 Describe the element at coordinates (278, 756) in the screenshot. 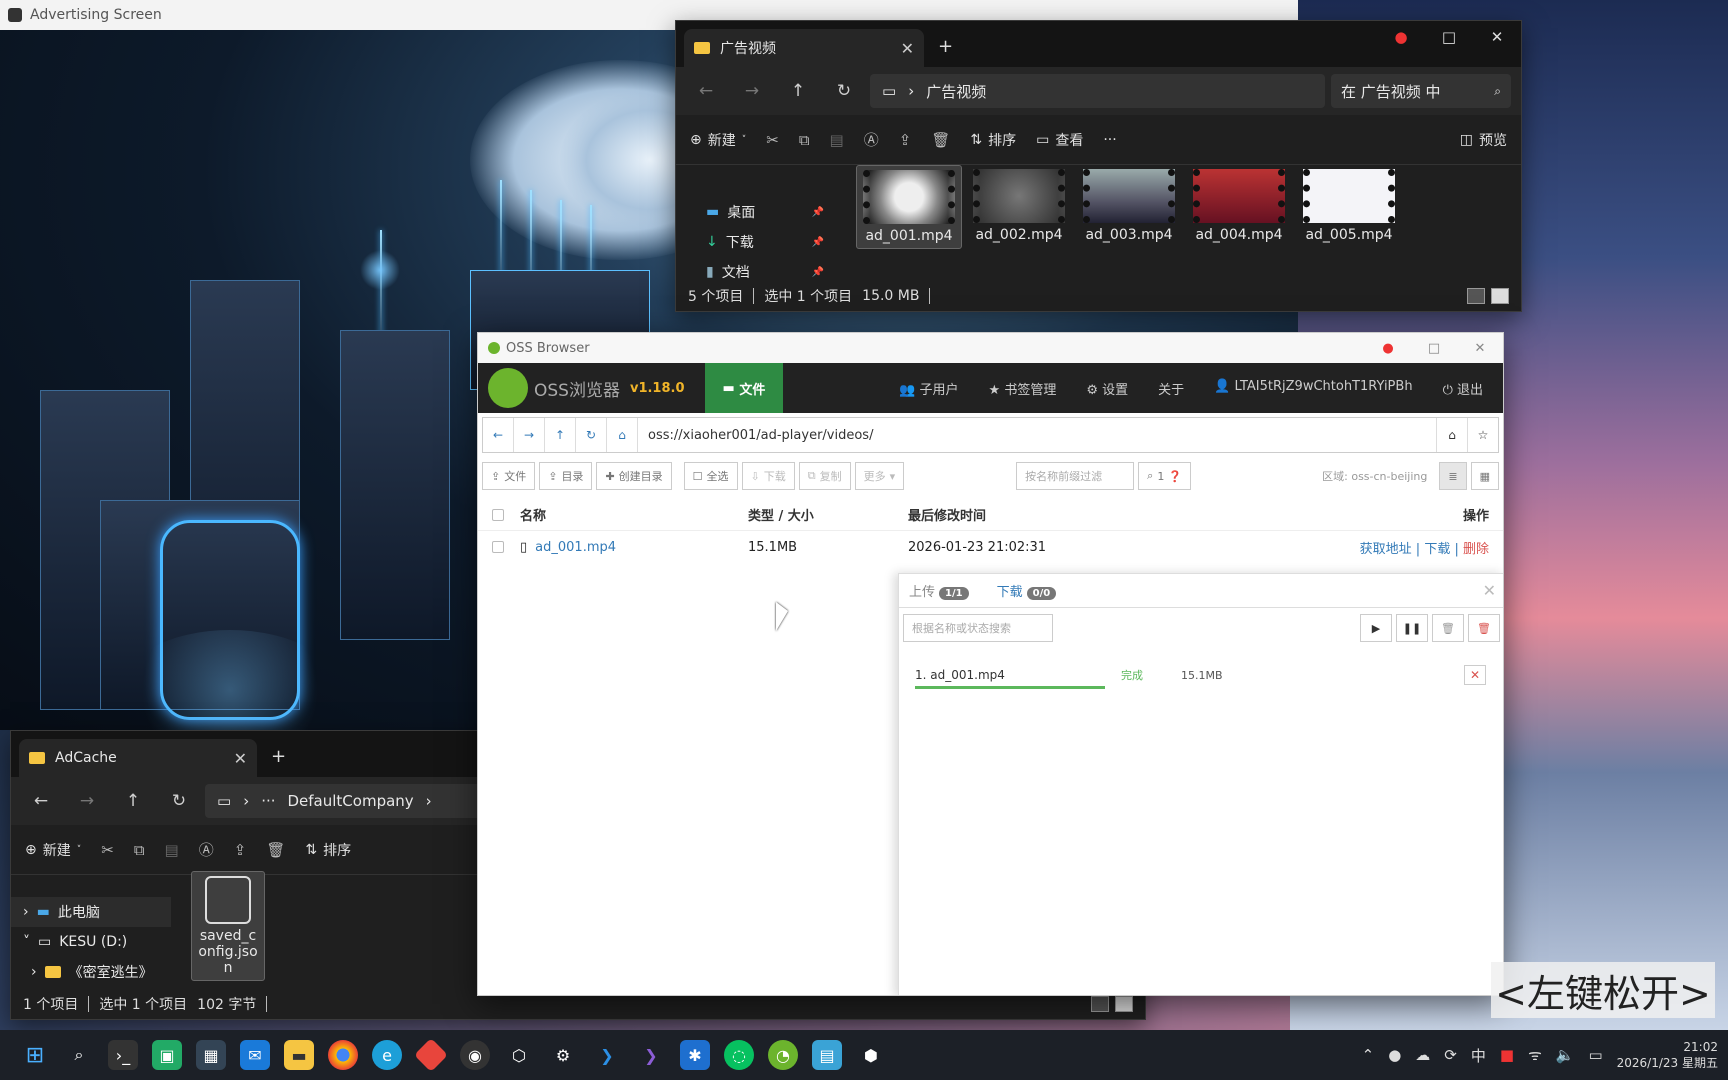

I see `new-tab-button: +` at that location.